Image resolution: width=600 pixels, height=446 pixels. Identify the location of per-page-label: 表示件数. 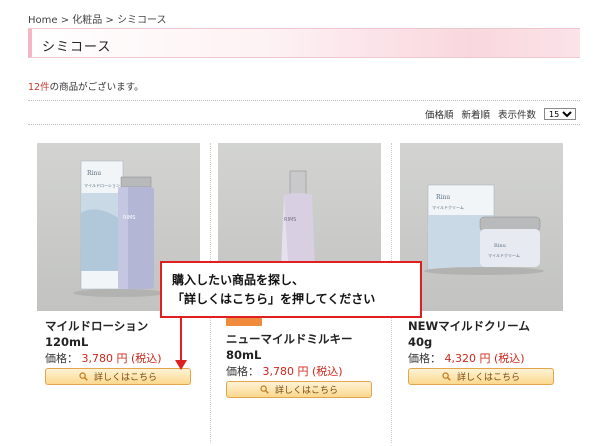
(516, 115).